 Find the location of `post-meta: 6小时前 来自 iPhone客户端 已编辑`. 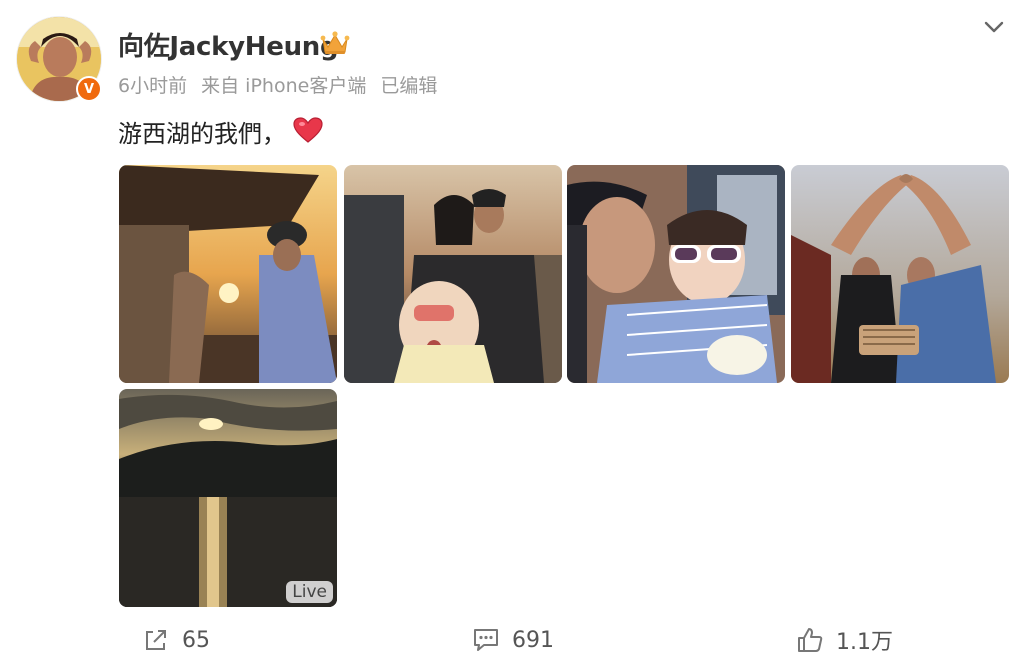

post-meta: 6小时前 来自 iPhone客户端 已编辑 is located at coordinates (281, 84).